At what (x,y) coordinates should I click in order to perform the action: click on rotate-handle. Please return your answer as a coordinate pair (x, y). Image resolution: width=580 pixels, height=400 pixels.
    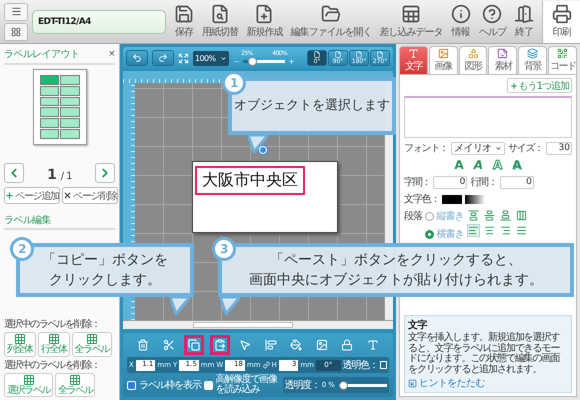
    Looking at the image, I should click on (263, 150).